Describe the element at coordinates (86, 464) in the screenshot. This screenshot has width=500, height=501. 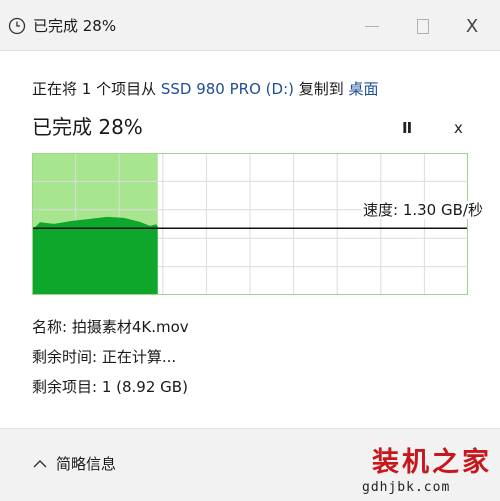
I see `less-info-label: 简略信息` at that location.